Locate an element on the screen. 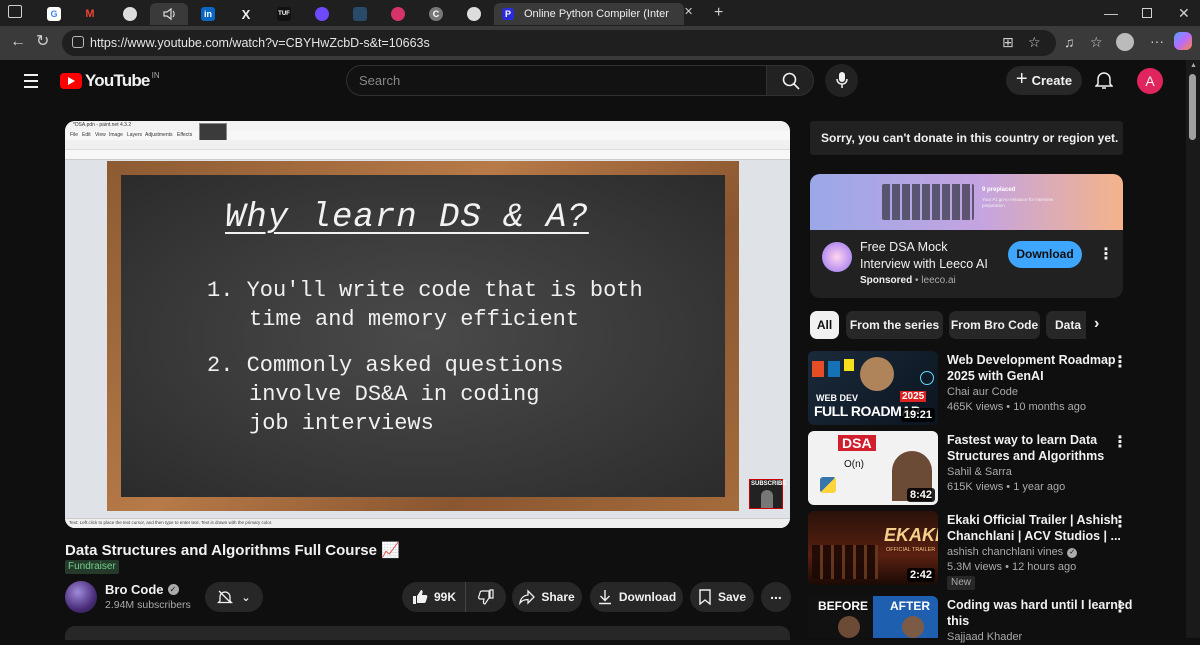  download-button: Download is located at coordinates (636, 597).